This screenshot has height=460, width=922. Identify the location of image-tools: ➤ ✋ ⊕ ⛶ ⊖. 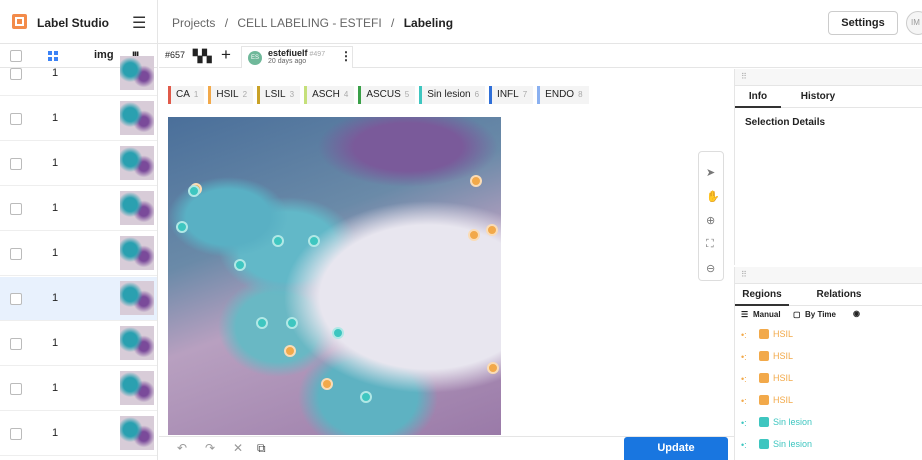
(711, 216).